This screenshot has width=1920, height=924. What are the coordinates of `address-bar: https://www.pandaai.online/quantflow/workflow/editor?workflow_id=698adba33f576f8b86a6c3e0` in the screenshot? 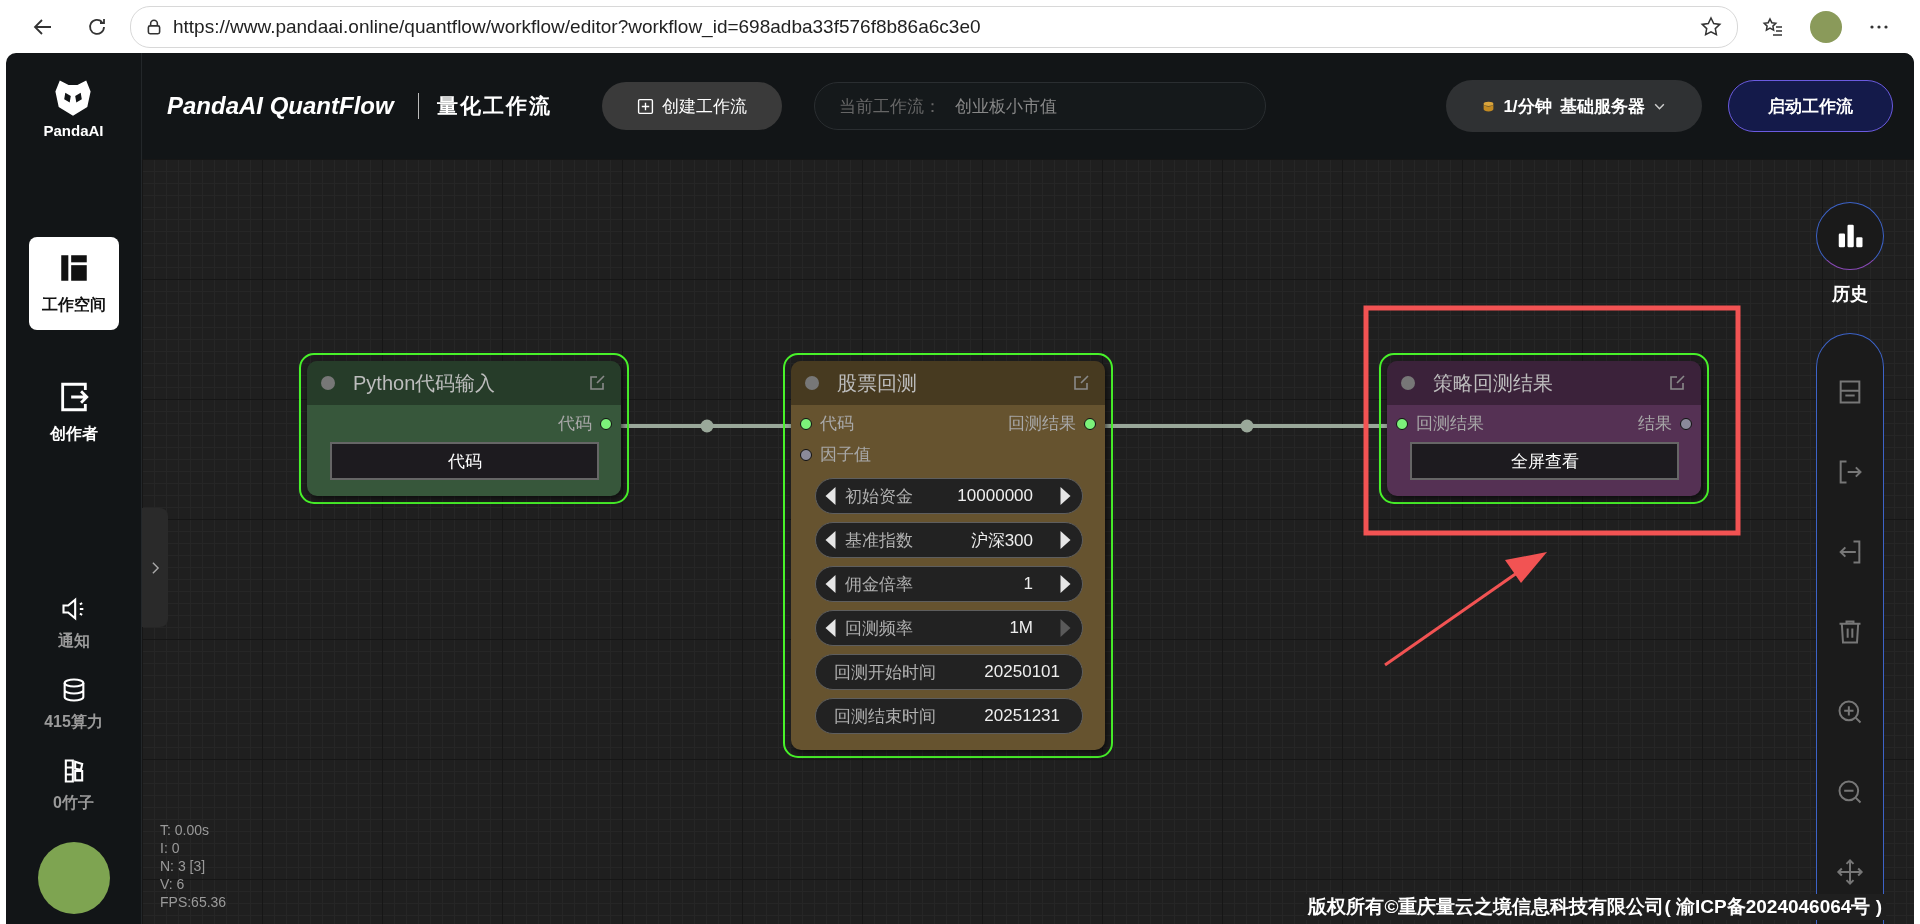 It's located at (934, 26).